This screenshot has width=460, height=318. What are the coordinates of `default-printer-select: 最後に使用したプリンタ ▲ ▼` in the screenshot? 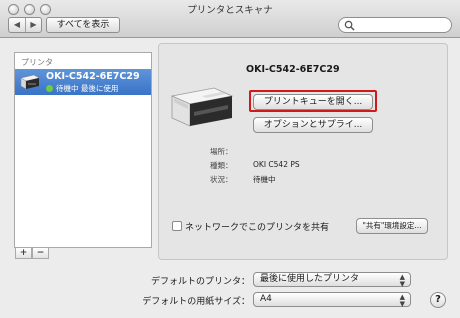 It's located at (332, 279).